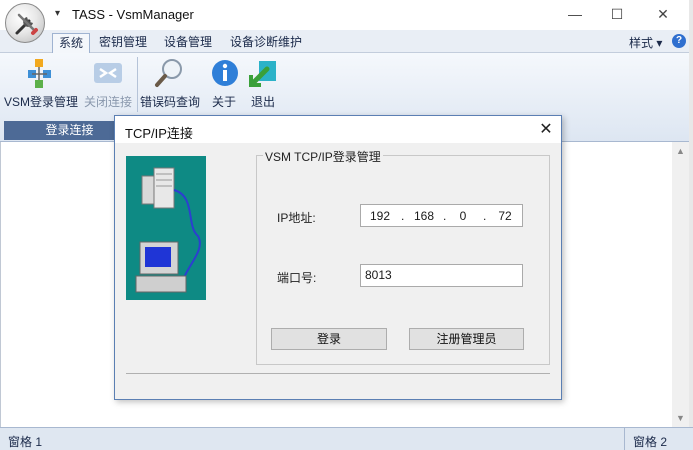  I want to click on login-button: 登录, so click(329, 339).